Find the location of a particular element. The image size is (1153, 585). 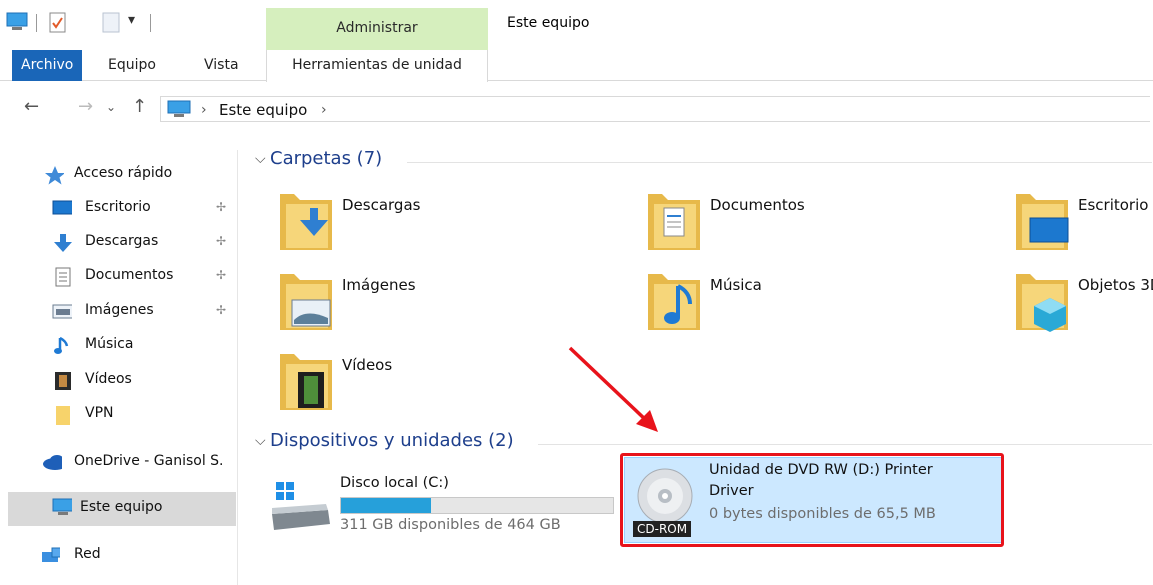

sidebar-item-descargas: Descargas ✢ is located at coordinates (119, 243).